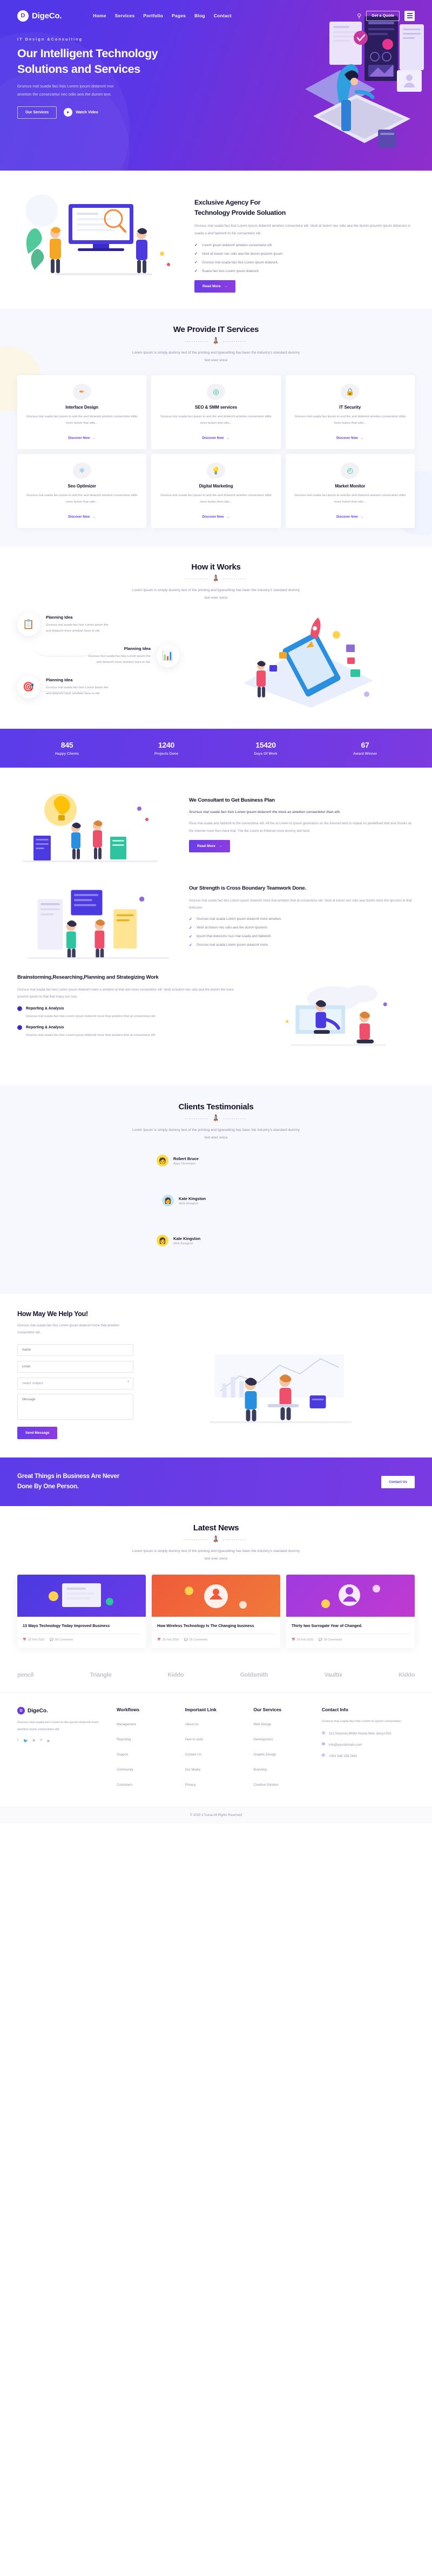 Image resolution: width=432 pixels, height=2576 pixels. What do you see at coordinates (192, 1725) in the screenshot?
I see `footer-link: About Us` at bounding box center [192, 1725].